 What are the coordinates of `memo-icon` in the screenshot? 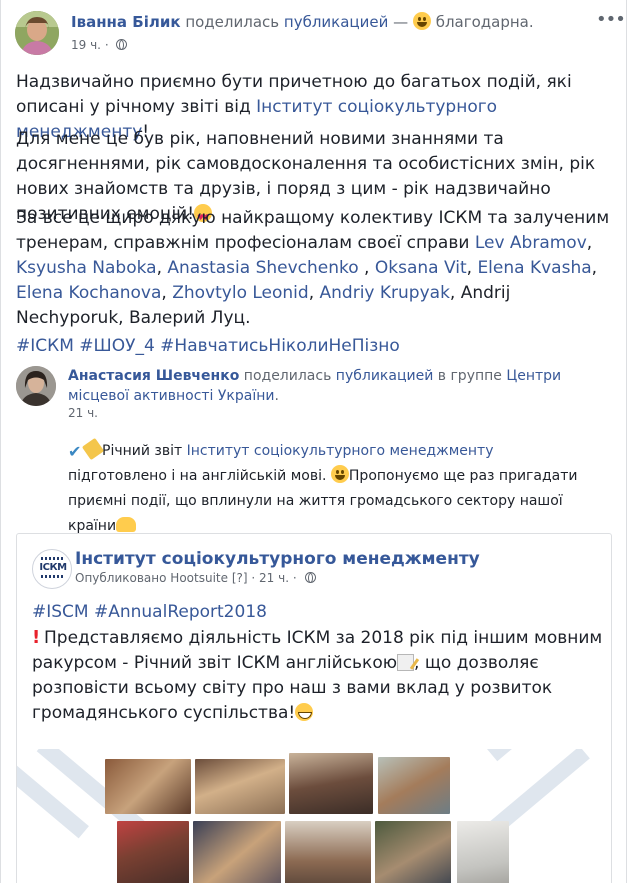 It's located at (406, 662).